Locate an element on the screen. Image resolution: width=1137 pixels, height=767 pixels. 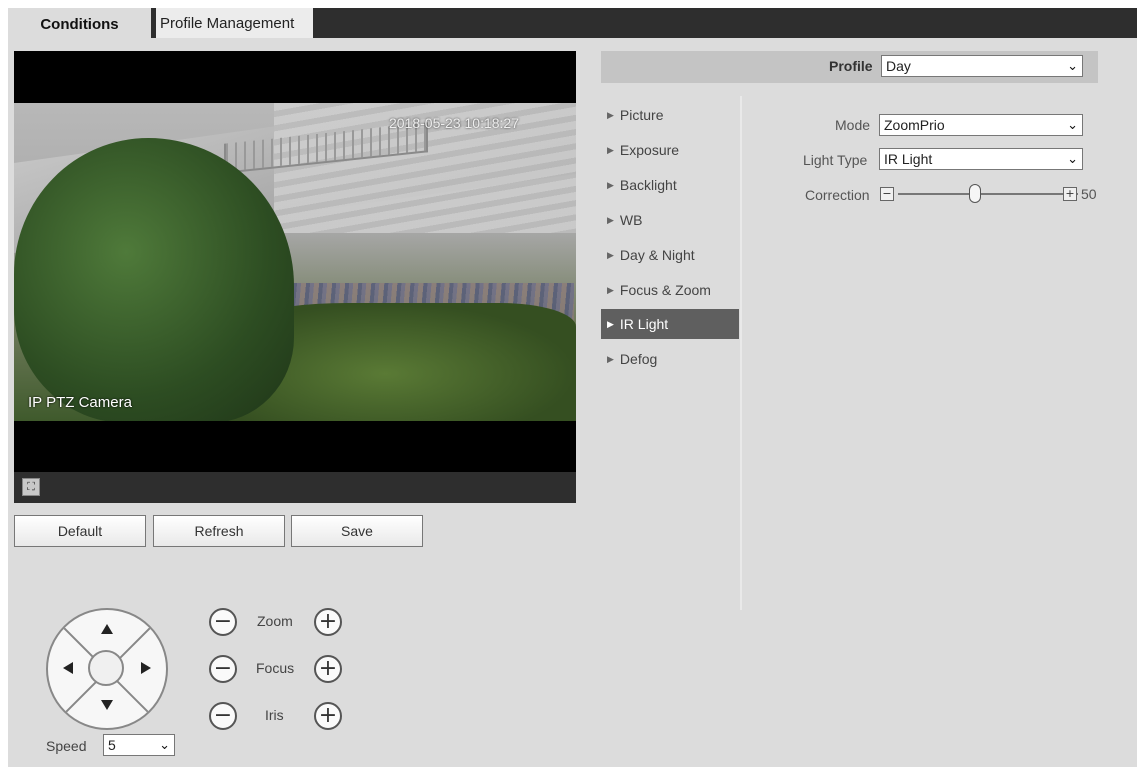
menu-item-wb: ▶ WB is located at coordinates (670, 220).